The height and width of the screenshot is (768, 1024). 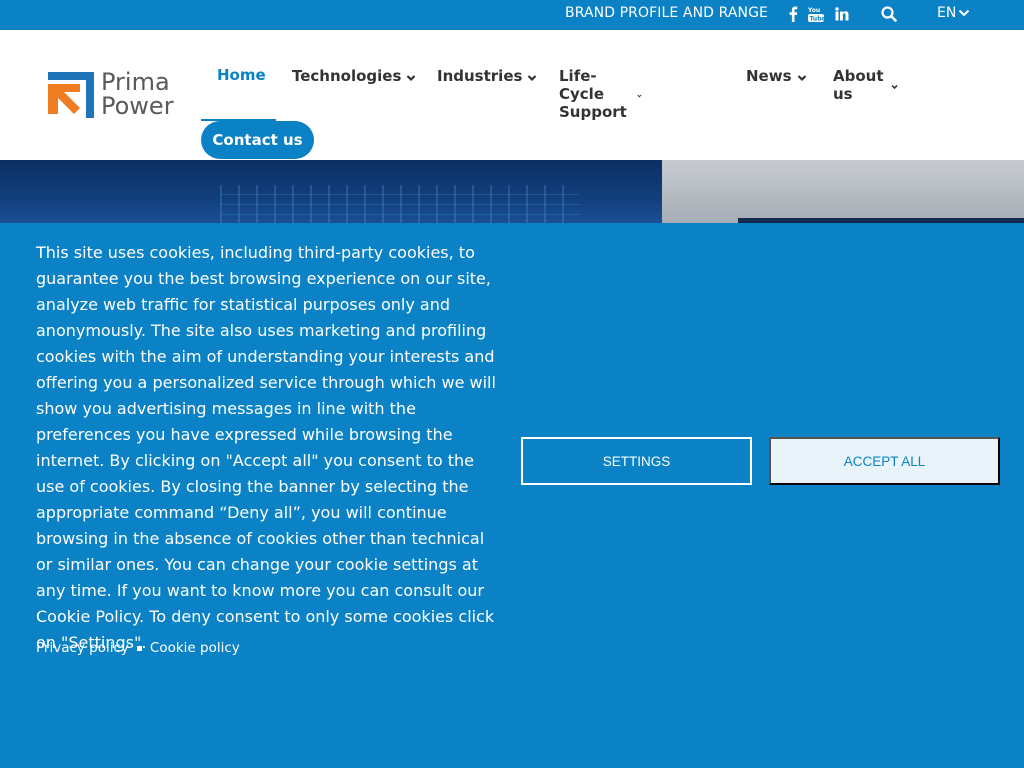 What do you see at coordinates (512, 15) in the screenshot?
I see `top-utility-bar: BRAND PROFILE AND RANGE You Tube EN` at bounding box center [512, 15].